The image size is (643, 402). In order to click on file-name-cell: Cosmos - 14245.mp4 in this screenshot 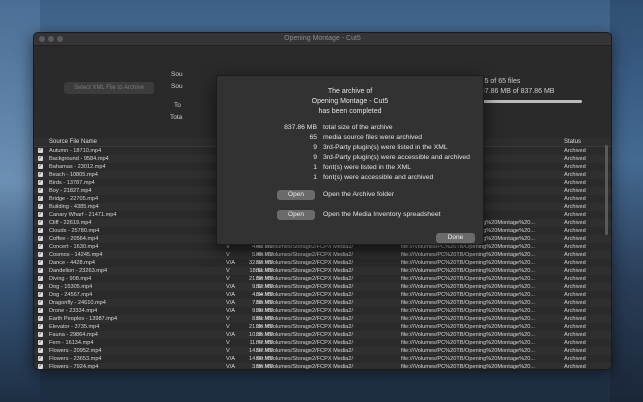, I will do `click(76, 255)`.